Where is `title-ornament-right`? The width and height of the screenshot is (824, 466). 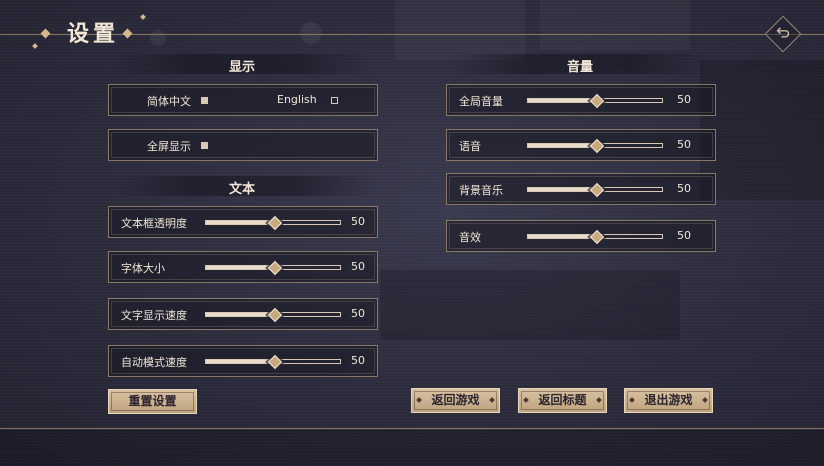
title-ornament-right is located at coordinates (127, 33).